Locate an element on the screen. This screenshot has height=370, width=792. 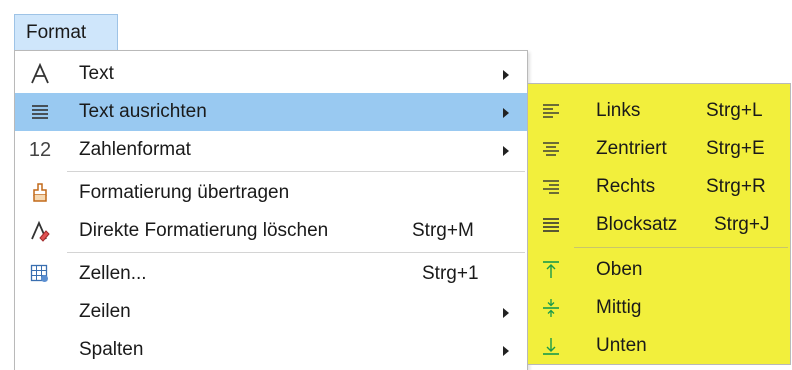
menu-item-direkte-formatierung-loeschen-label: Direkte Formatierung löschen is located at coordinates (204, 230).